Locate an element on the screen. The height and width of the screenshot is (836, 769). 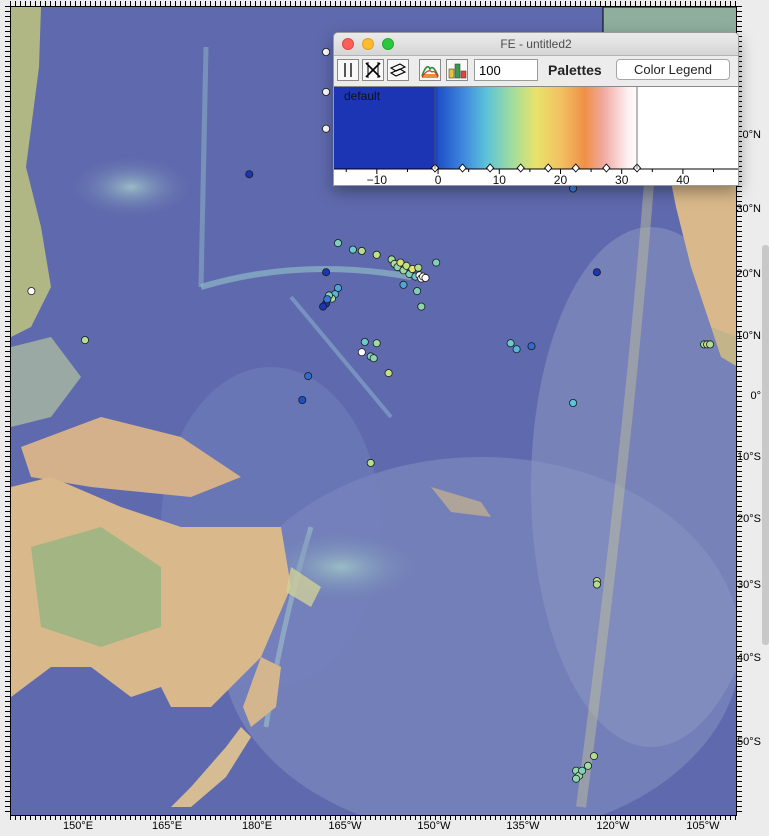
palette-name: default is located at coordinates (362, 96).